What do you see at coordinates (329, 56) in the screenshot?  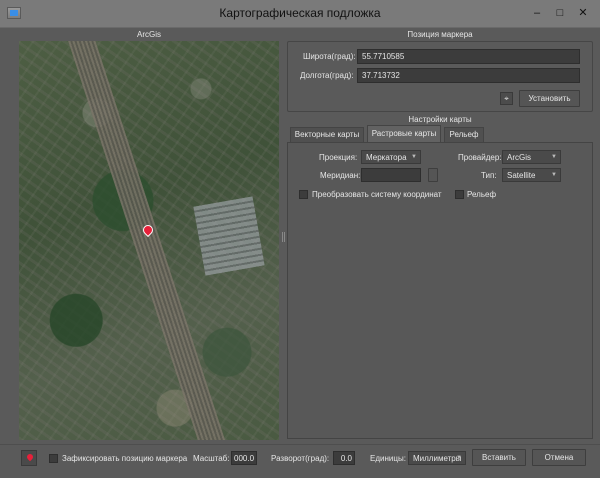 I see `latitude-label: Широта(град):` at bounding box center [329, 56].